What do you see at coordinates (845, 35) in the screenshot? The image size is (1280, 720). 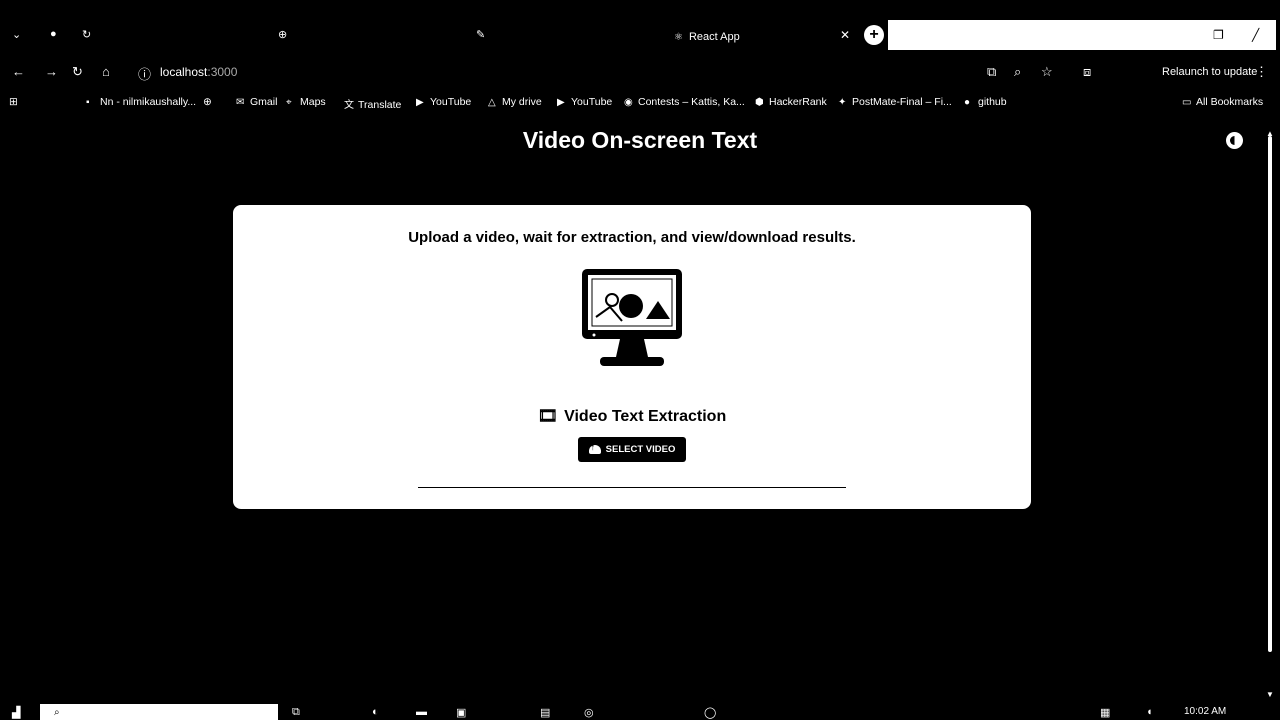 I see `close-tab-icon: ✕` at bounding box center [845, 35].